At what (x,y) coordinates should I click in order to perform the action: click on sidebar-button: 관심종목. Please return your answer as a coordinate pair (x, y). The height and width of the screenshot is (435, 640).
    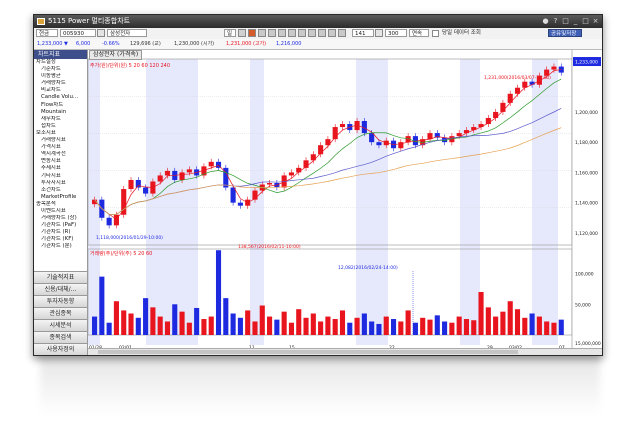
    Looking at the image, I should click on (60, 313).